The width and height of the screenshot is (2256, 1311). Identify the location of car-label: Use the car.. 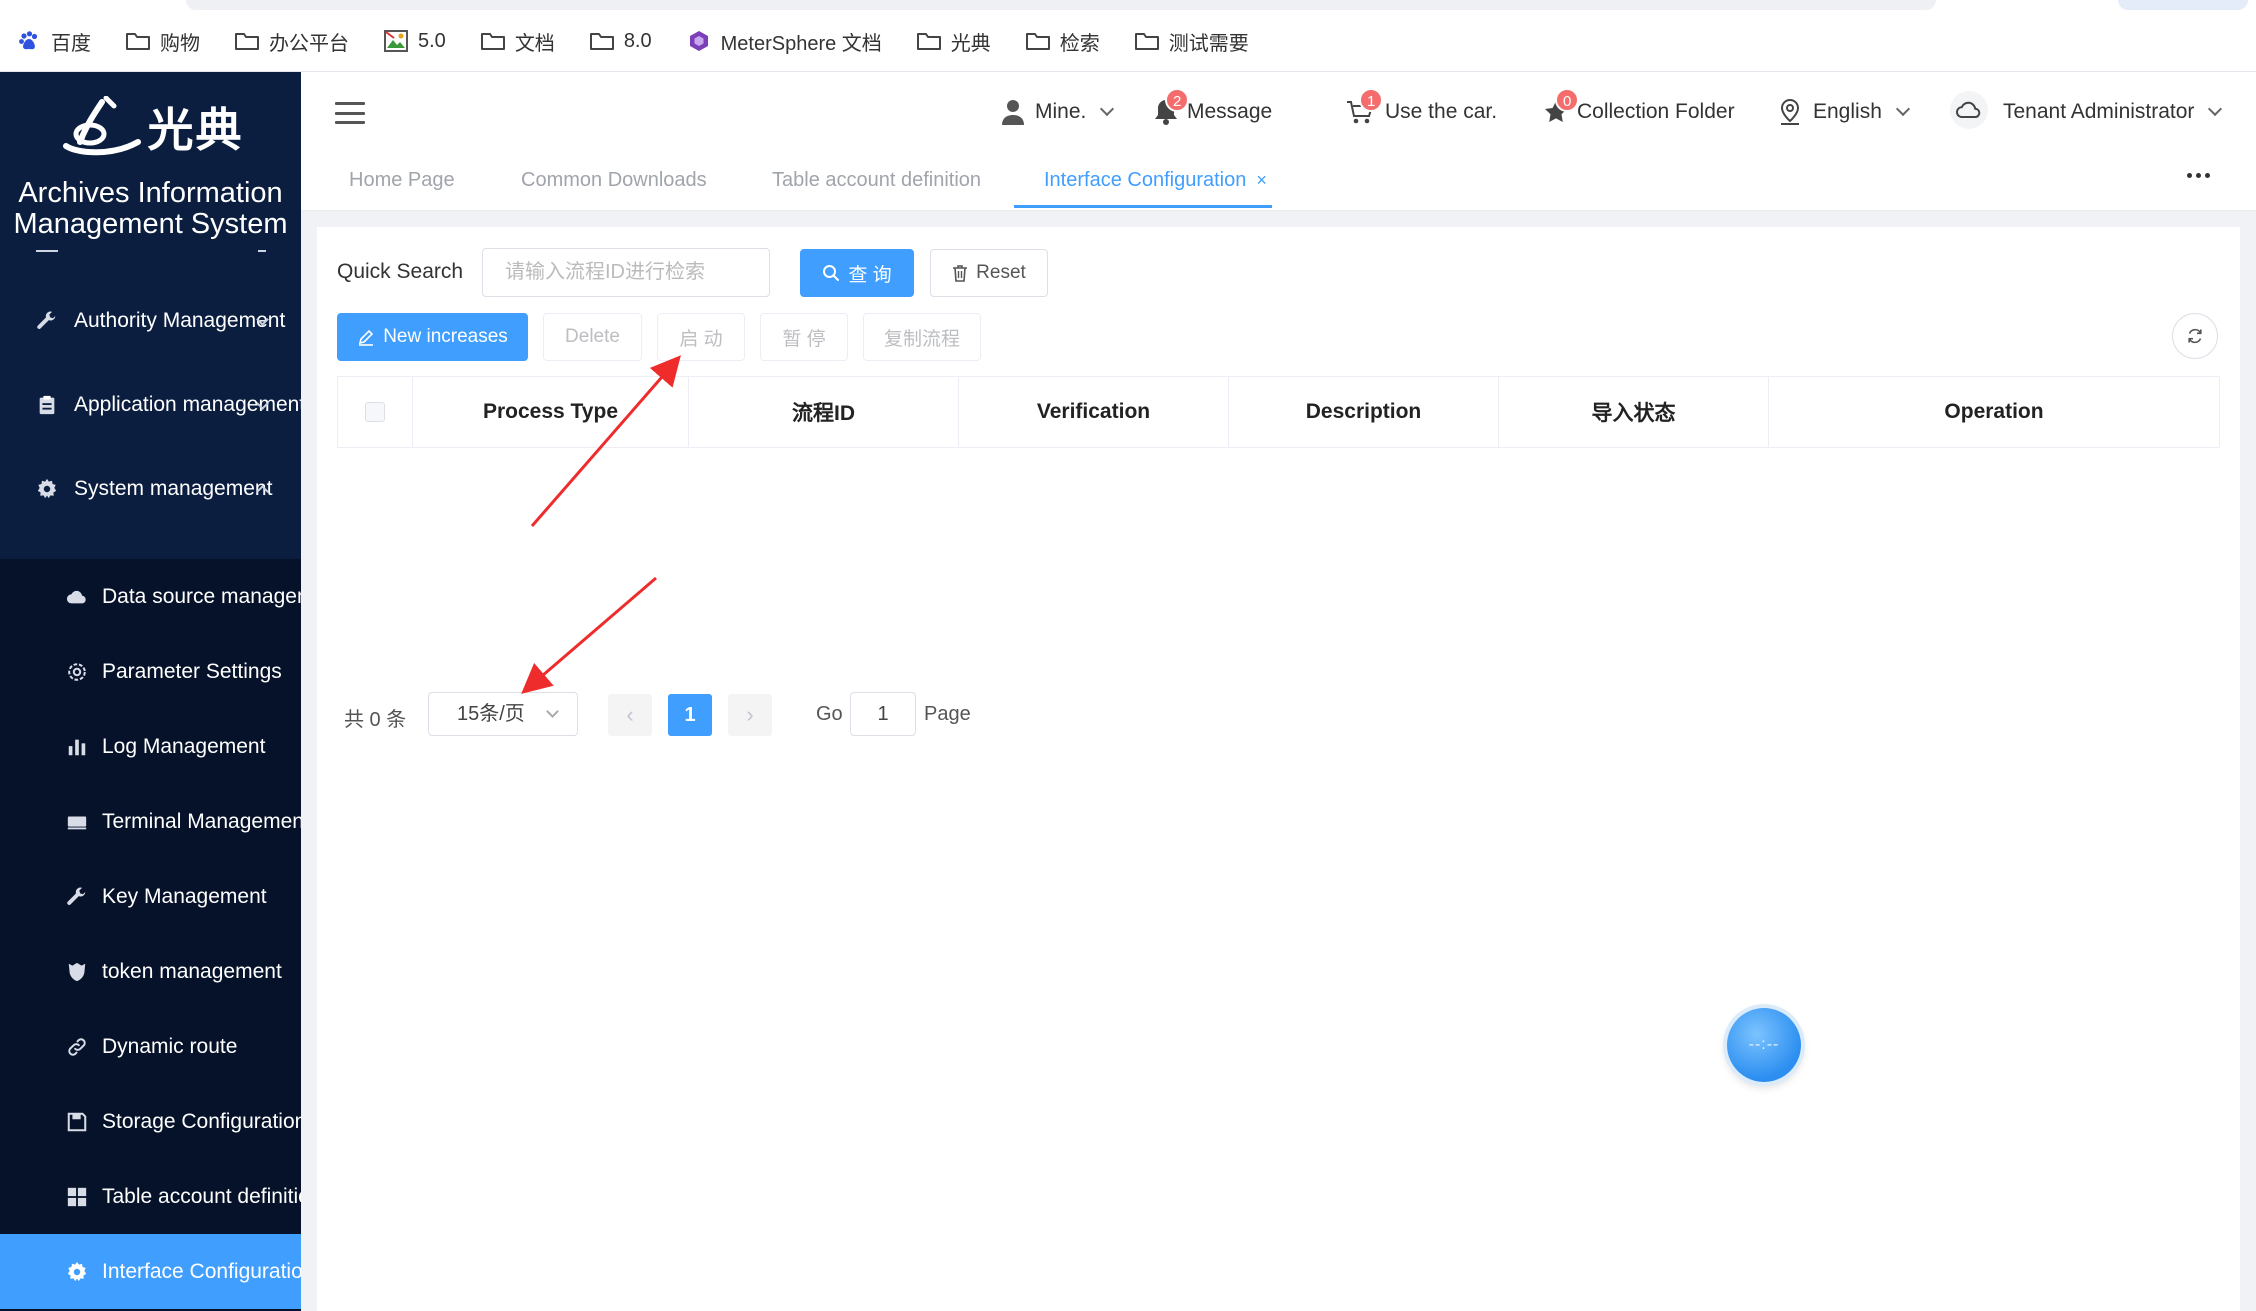
(1441, 111).